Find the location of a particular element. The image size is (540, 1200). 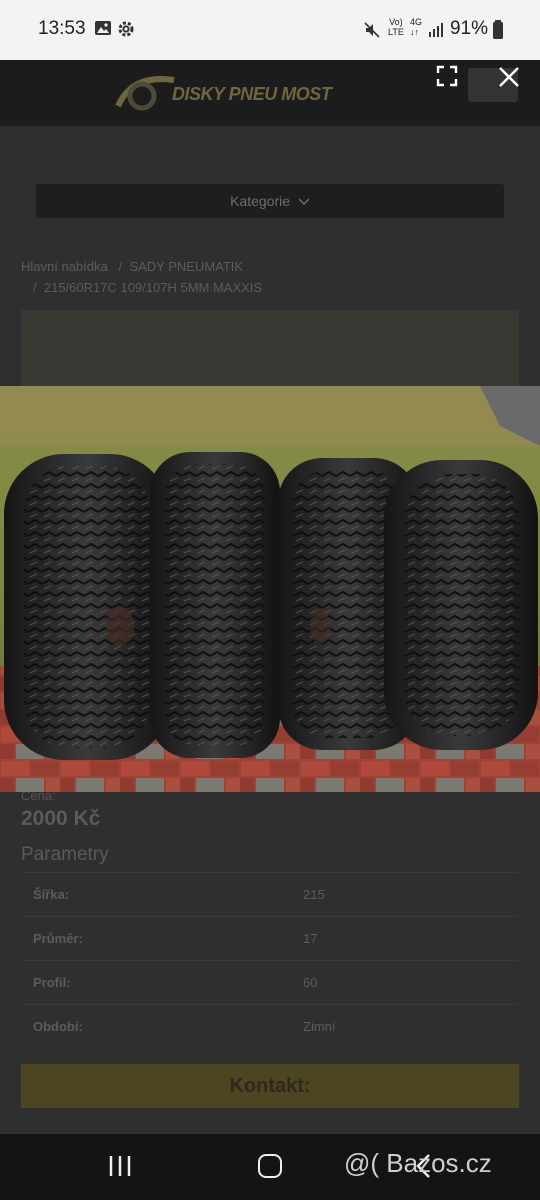

watermark: @( Bazos.cz is located at coordinates (418, 1163).